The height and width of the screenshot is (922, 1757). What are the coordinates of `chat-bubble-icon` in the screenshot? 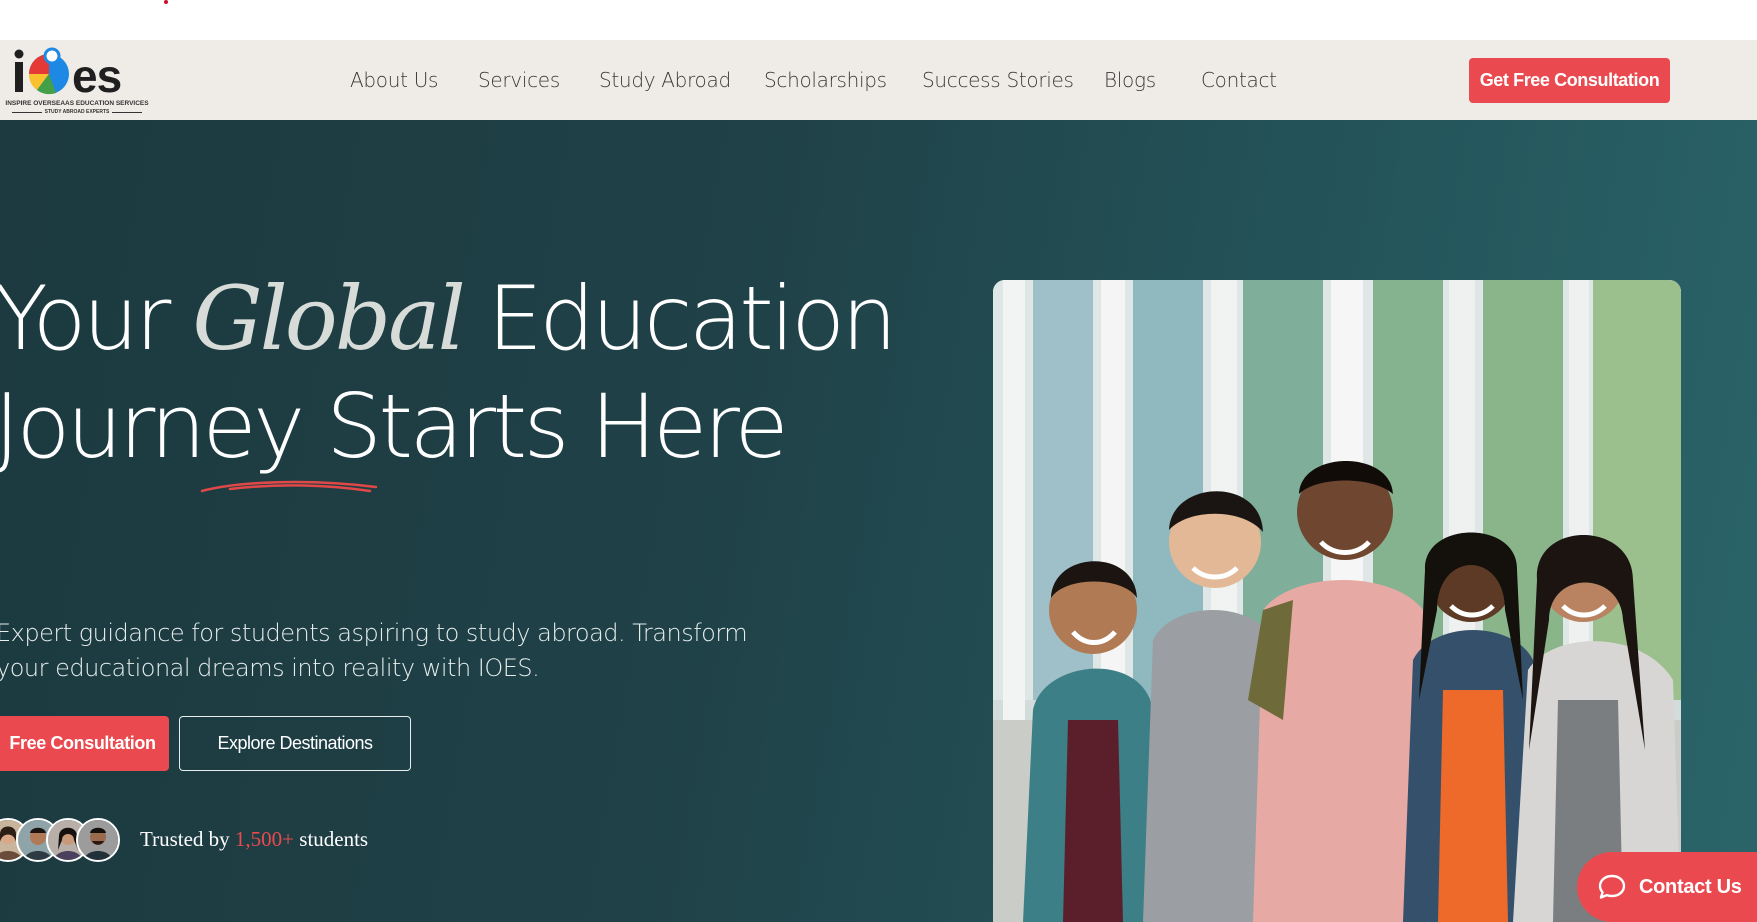 It's located at (1612, 886).